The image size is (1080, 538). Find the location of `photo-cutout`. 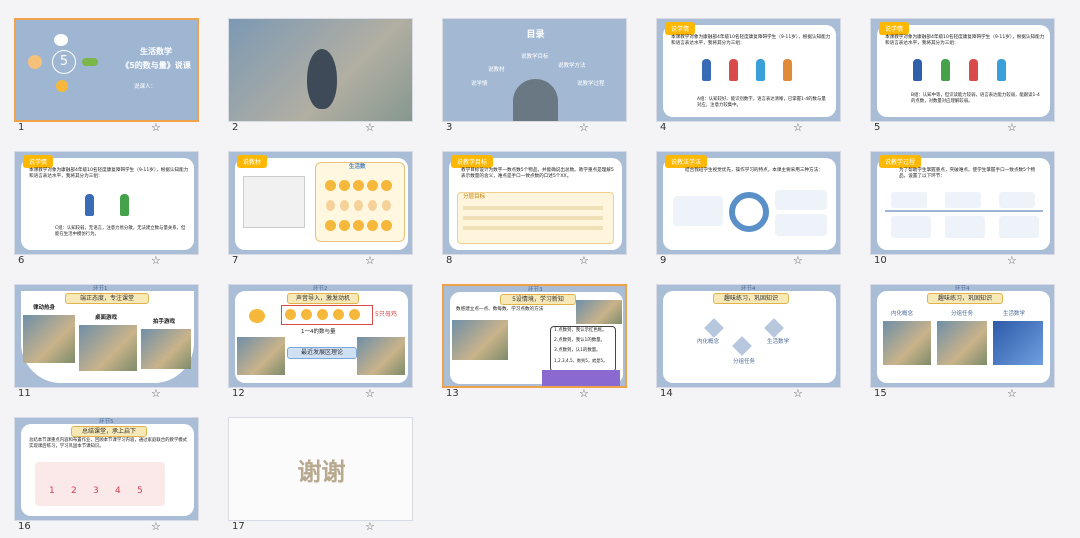

photo-cutout is located at coordinates (322, 79).